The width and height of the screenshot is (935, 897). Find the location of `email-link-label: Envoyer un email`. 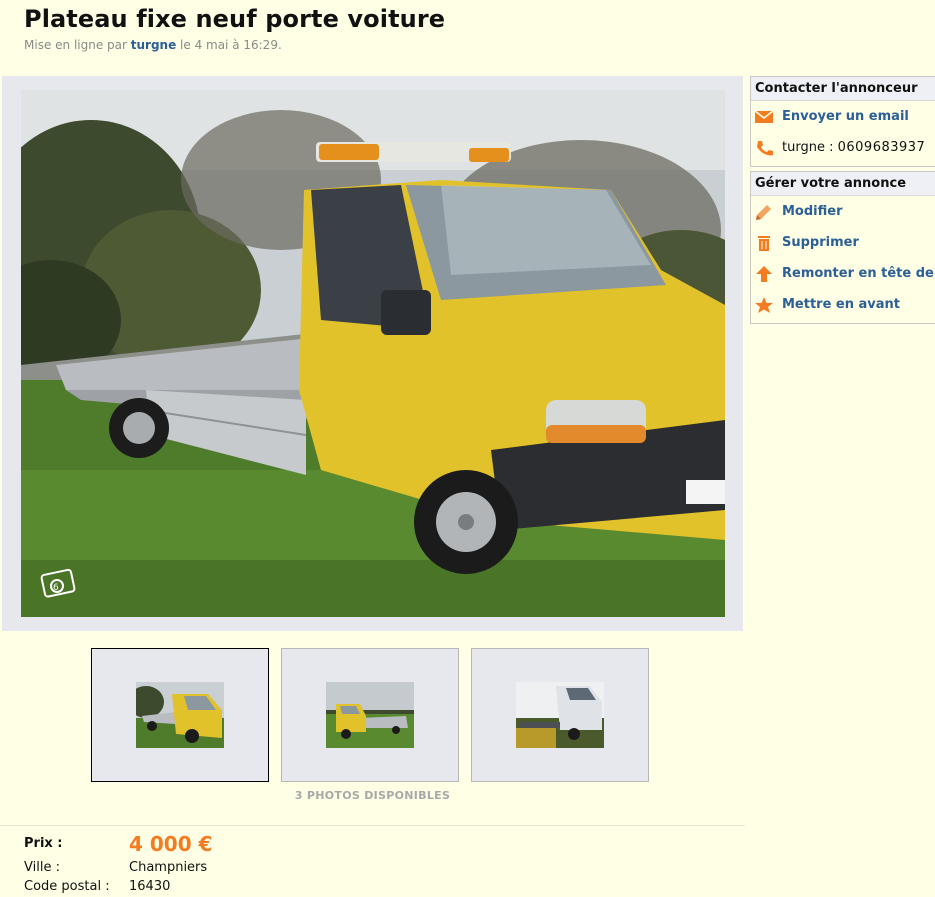

email-link-label: Envoyer un email is located at coordinates (845, 116).